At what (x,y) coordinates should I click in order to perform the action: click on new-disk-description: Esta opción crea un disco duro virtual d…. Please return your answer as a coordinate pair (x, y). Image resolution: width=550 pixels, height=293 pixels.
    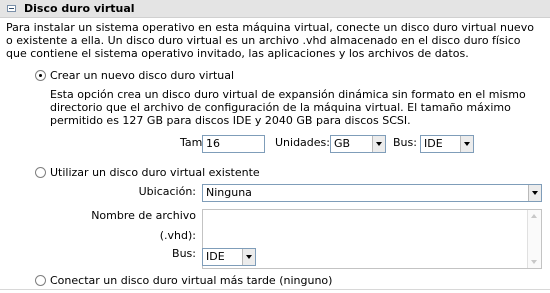
    Looking at the image, I should click on (288, 107).